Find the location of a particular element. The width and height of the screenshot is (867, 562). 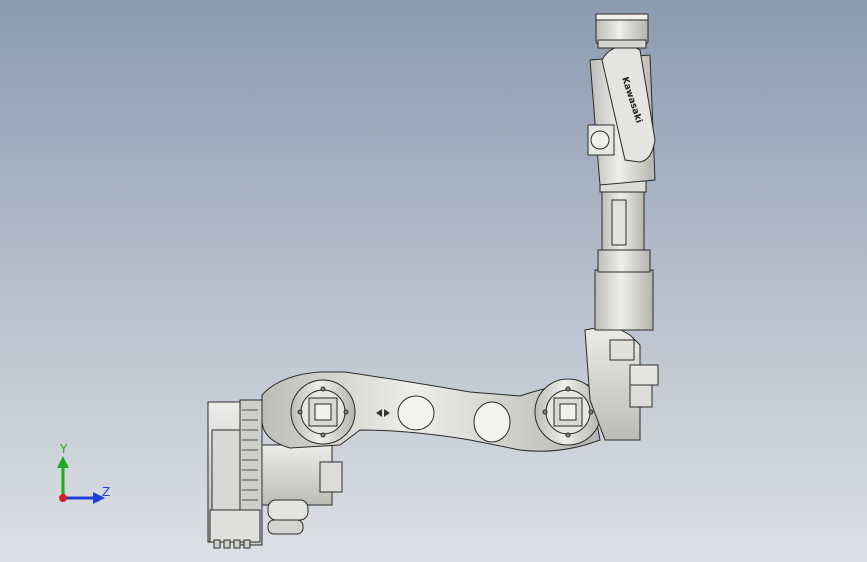

robot-base is located at coordinates (235, 474).